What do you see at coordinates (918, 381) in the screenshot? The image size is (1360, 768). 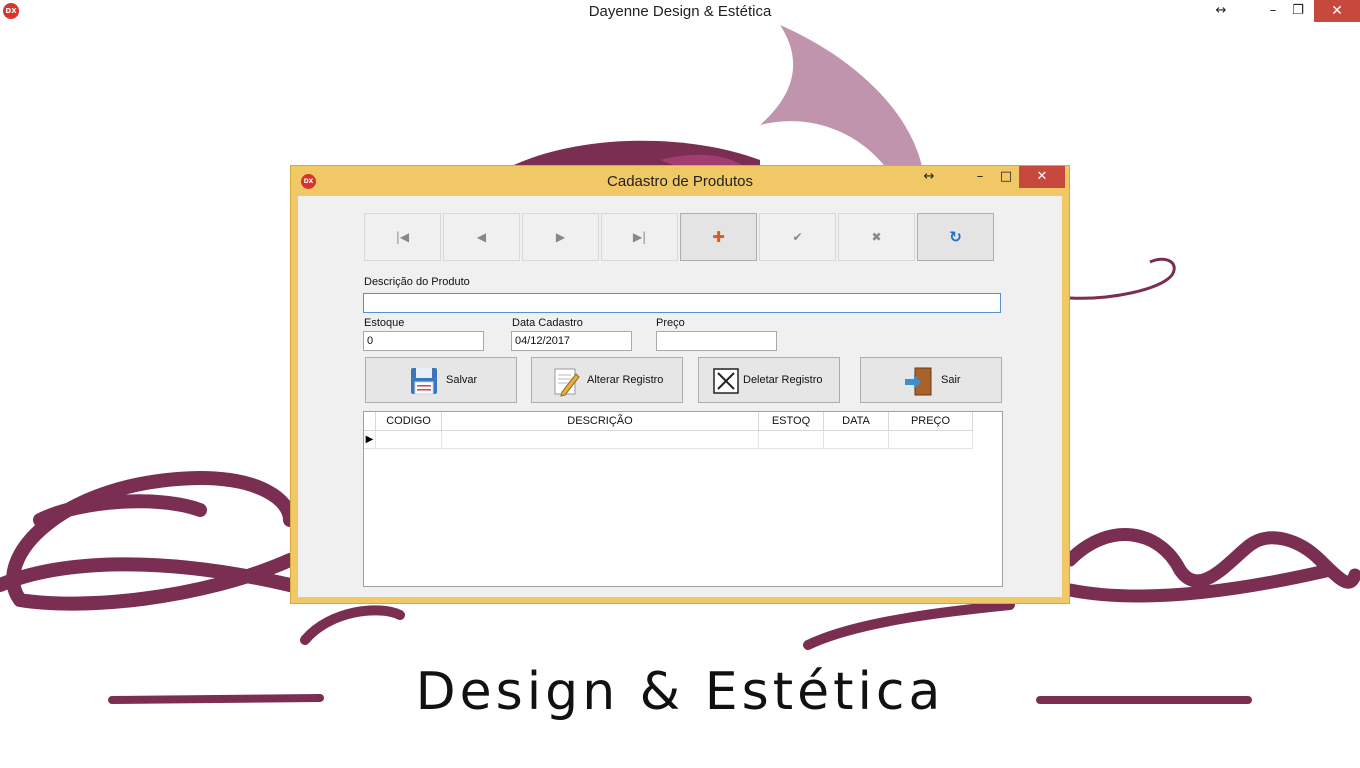 I see `exit-door-icon` at bounding box center [918, 381].